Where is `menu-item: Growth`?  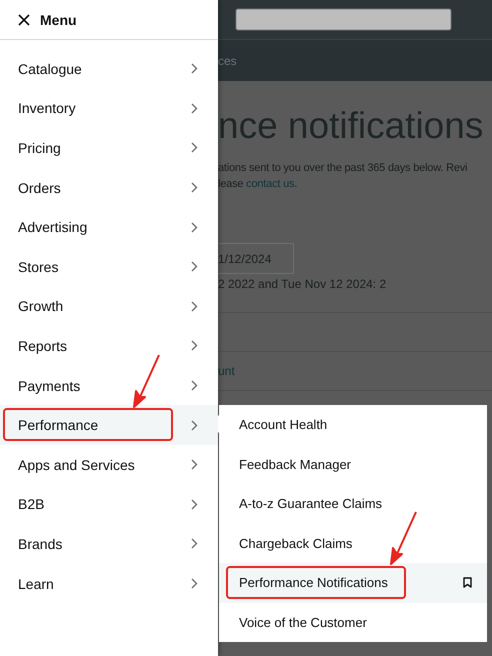
menu-item: Growth is located at coordinates (109, 306).